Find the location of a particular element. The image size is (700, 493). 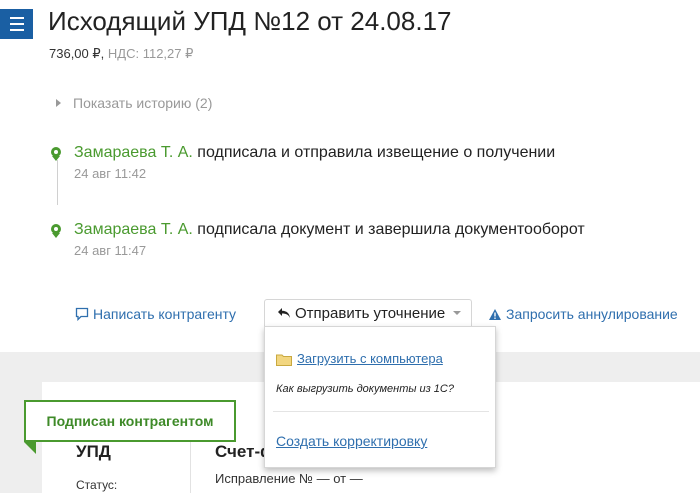

folder-icon is located at coordinates (284, 360).